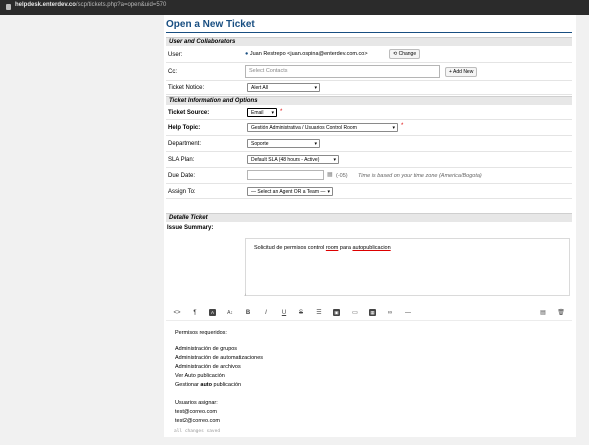  What do you see at coordinates (561, 313) in the screenshot?
I see `trash-icon: 🗑` at bounding box center [561, 313].